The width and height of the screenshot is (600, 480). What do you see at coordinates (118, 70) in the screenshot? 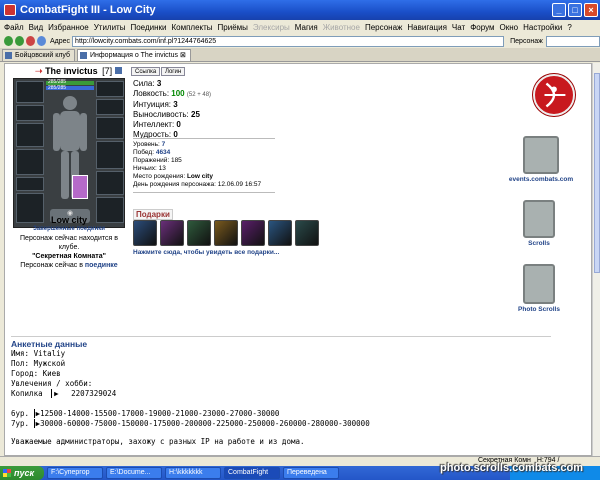
I see `info-icon` at bounding box center [118, 70].